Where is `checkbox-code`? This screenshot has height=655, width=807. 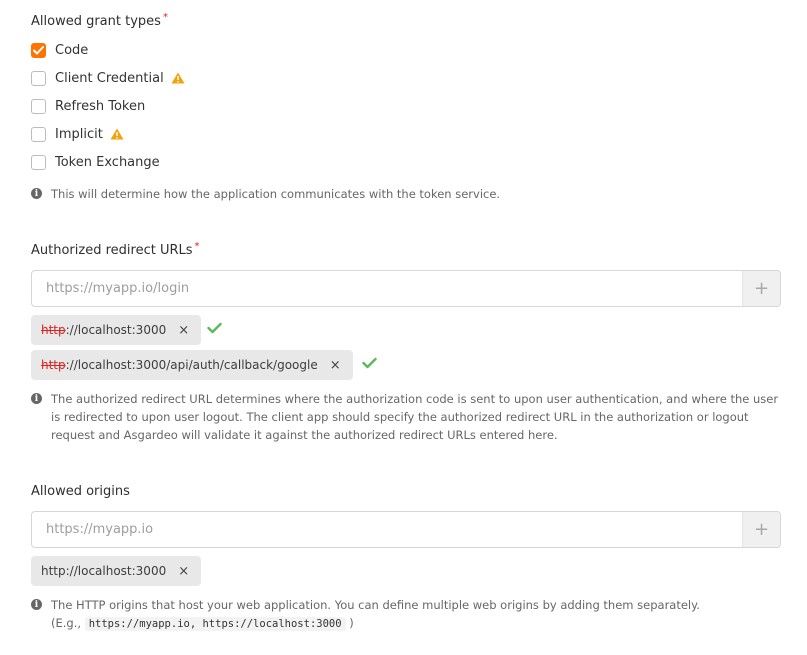 checkbox-code is located at coordinates (38, 50).